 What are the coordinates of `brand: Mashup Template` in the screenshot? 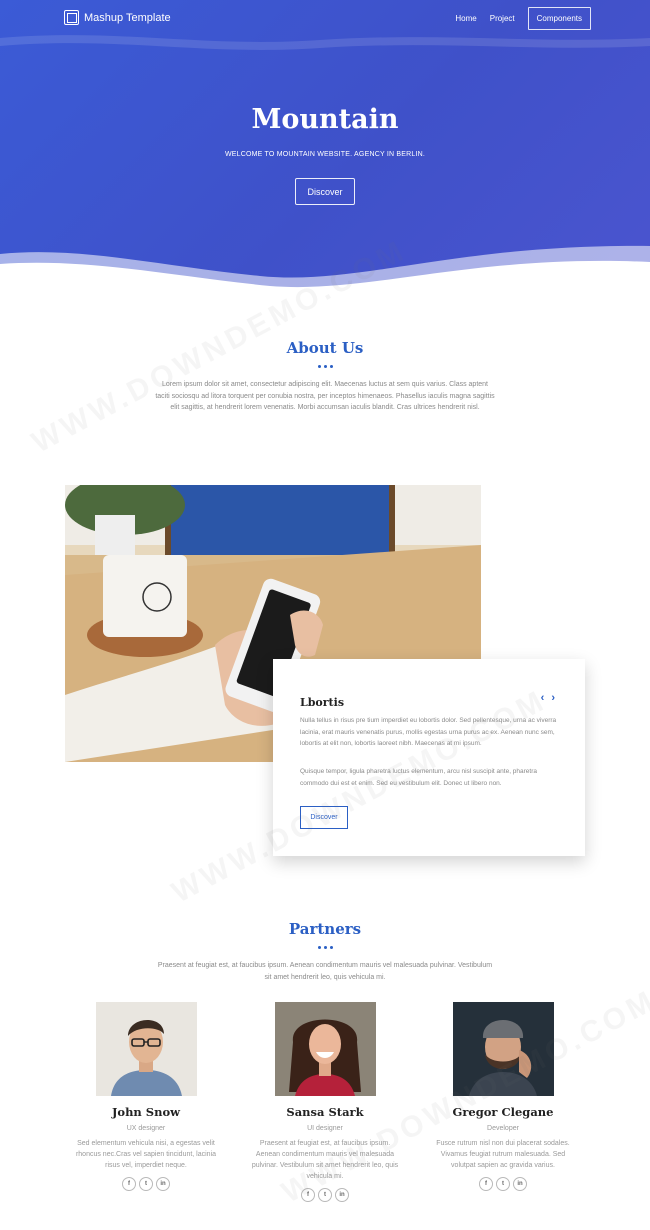 It's located at (117, 17).